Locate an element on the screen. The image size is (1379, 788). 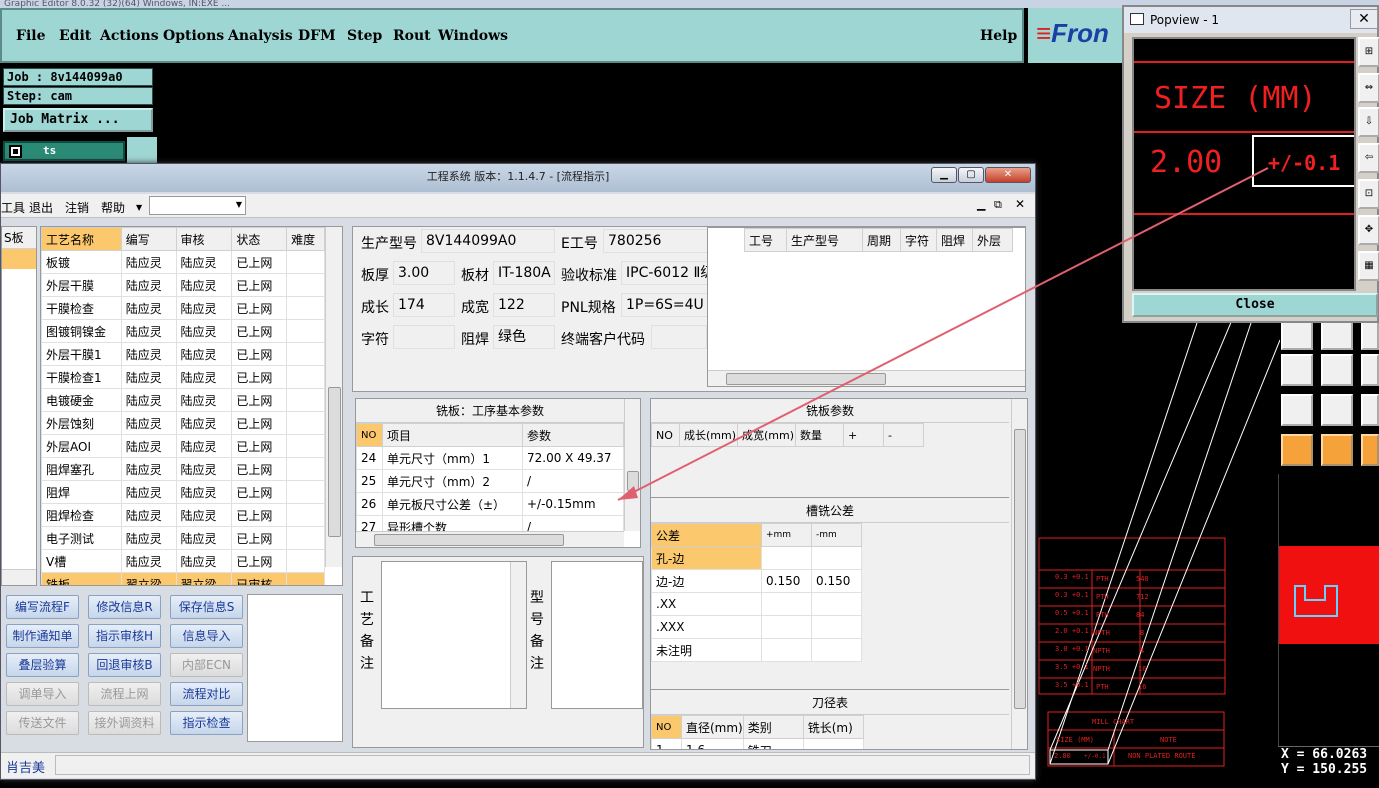
thickness-field: 3.00 is located at coordinates (424, 273).